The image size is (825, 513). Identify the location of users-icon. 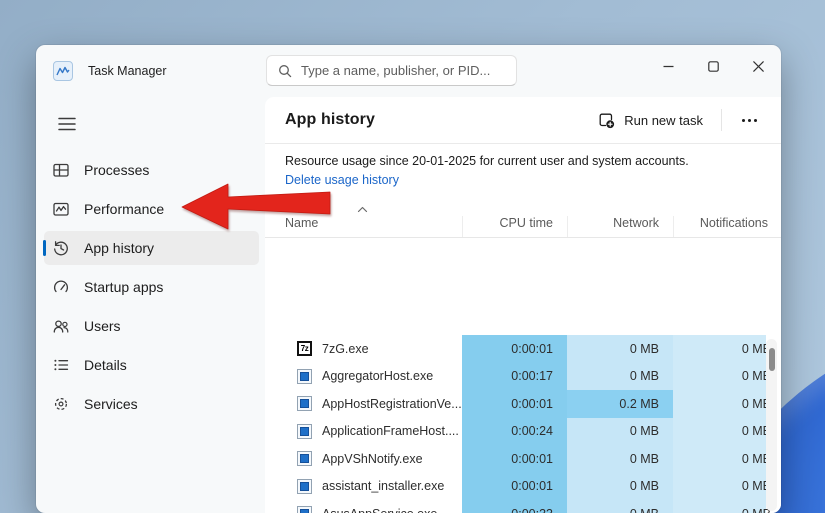
(61, 326).